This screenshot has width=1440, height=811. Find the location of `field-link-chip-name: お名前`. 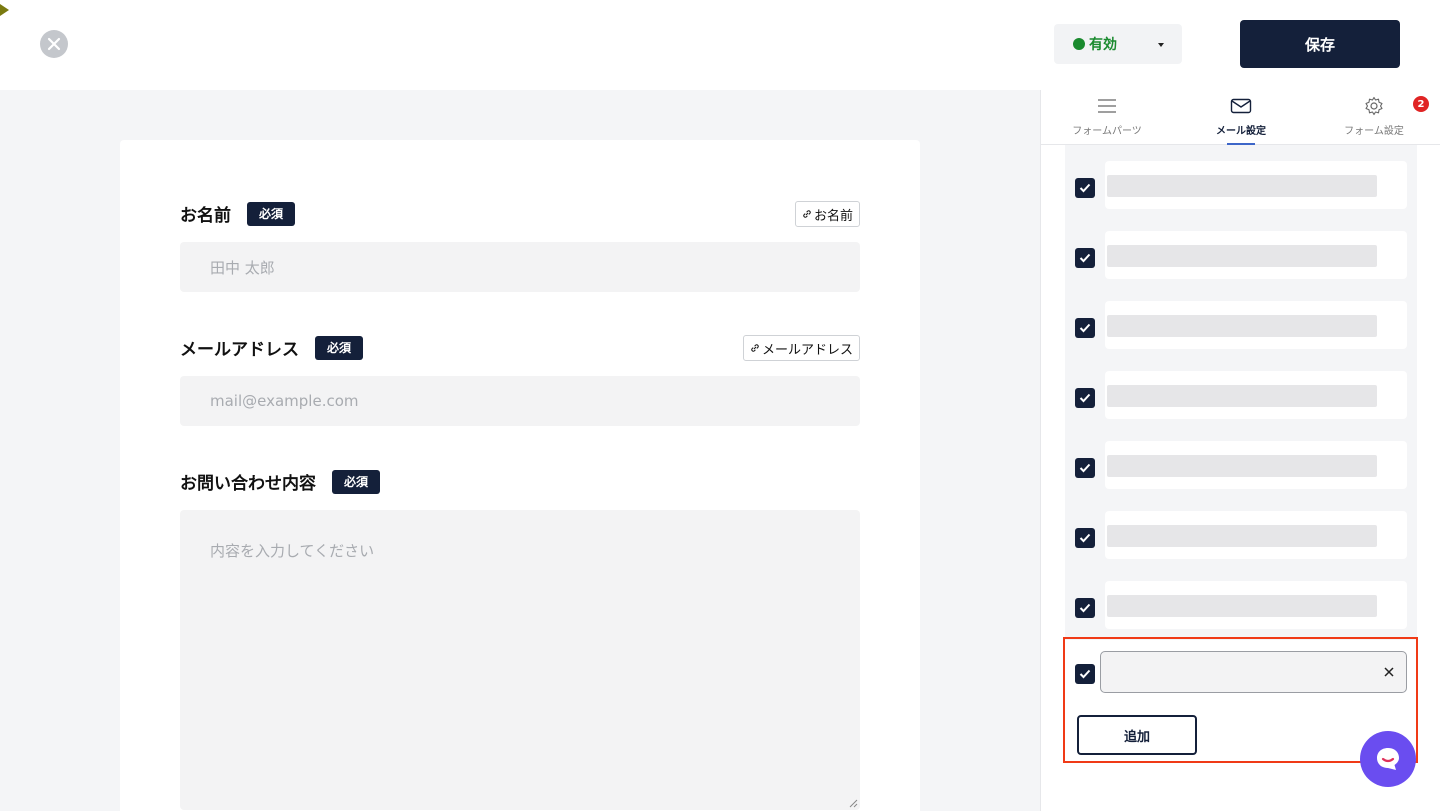

field-link-chip-name: お名前 is located at coordinates (827, 214).